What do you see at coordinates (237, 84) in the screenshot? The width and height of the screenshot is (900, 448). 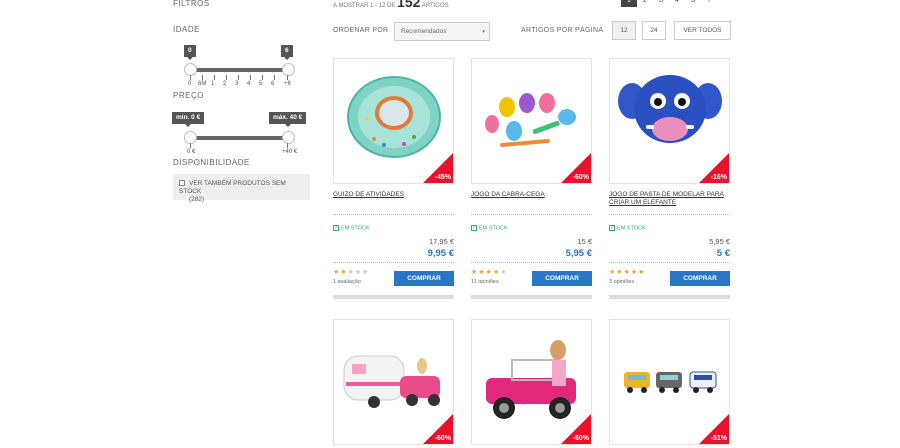 I see `age-scale-label: 3` at bounding box center [237, 84].